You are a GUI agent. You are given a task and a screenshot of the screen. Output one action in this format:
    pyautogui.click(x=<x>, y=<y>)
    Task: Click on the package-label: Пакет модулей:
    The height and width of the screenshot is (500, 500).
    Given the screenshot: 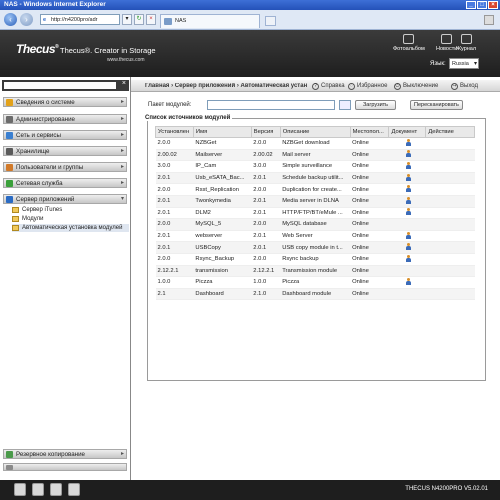 What is the action you would take?
    pyautogui.click(x=170, y=105)
    